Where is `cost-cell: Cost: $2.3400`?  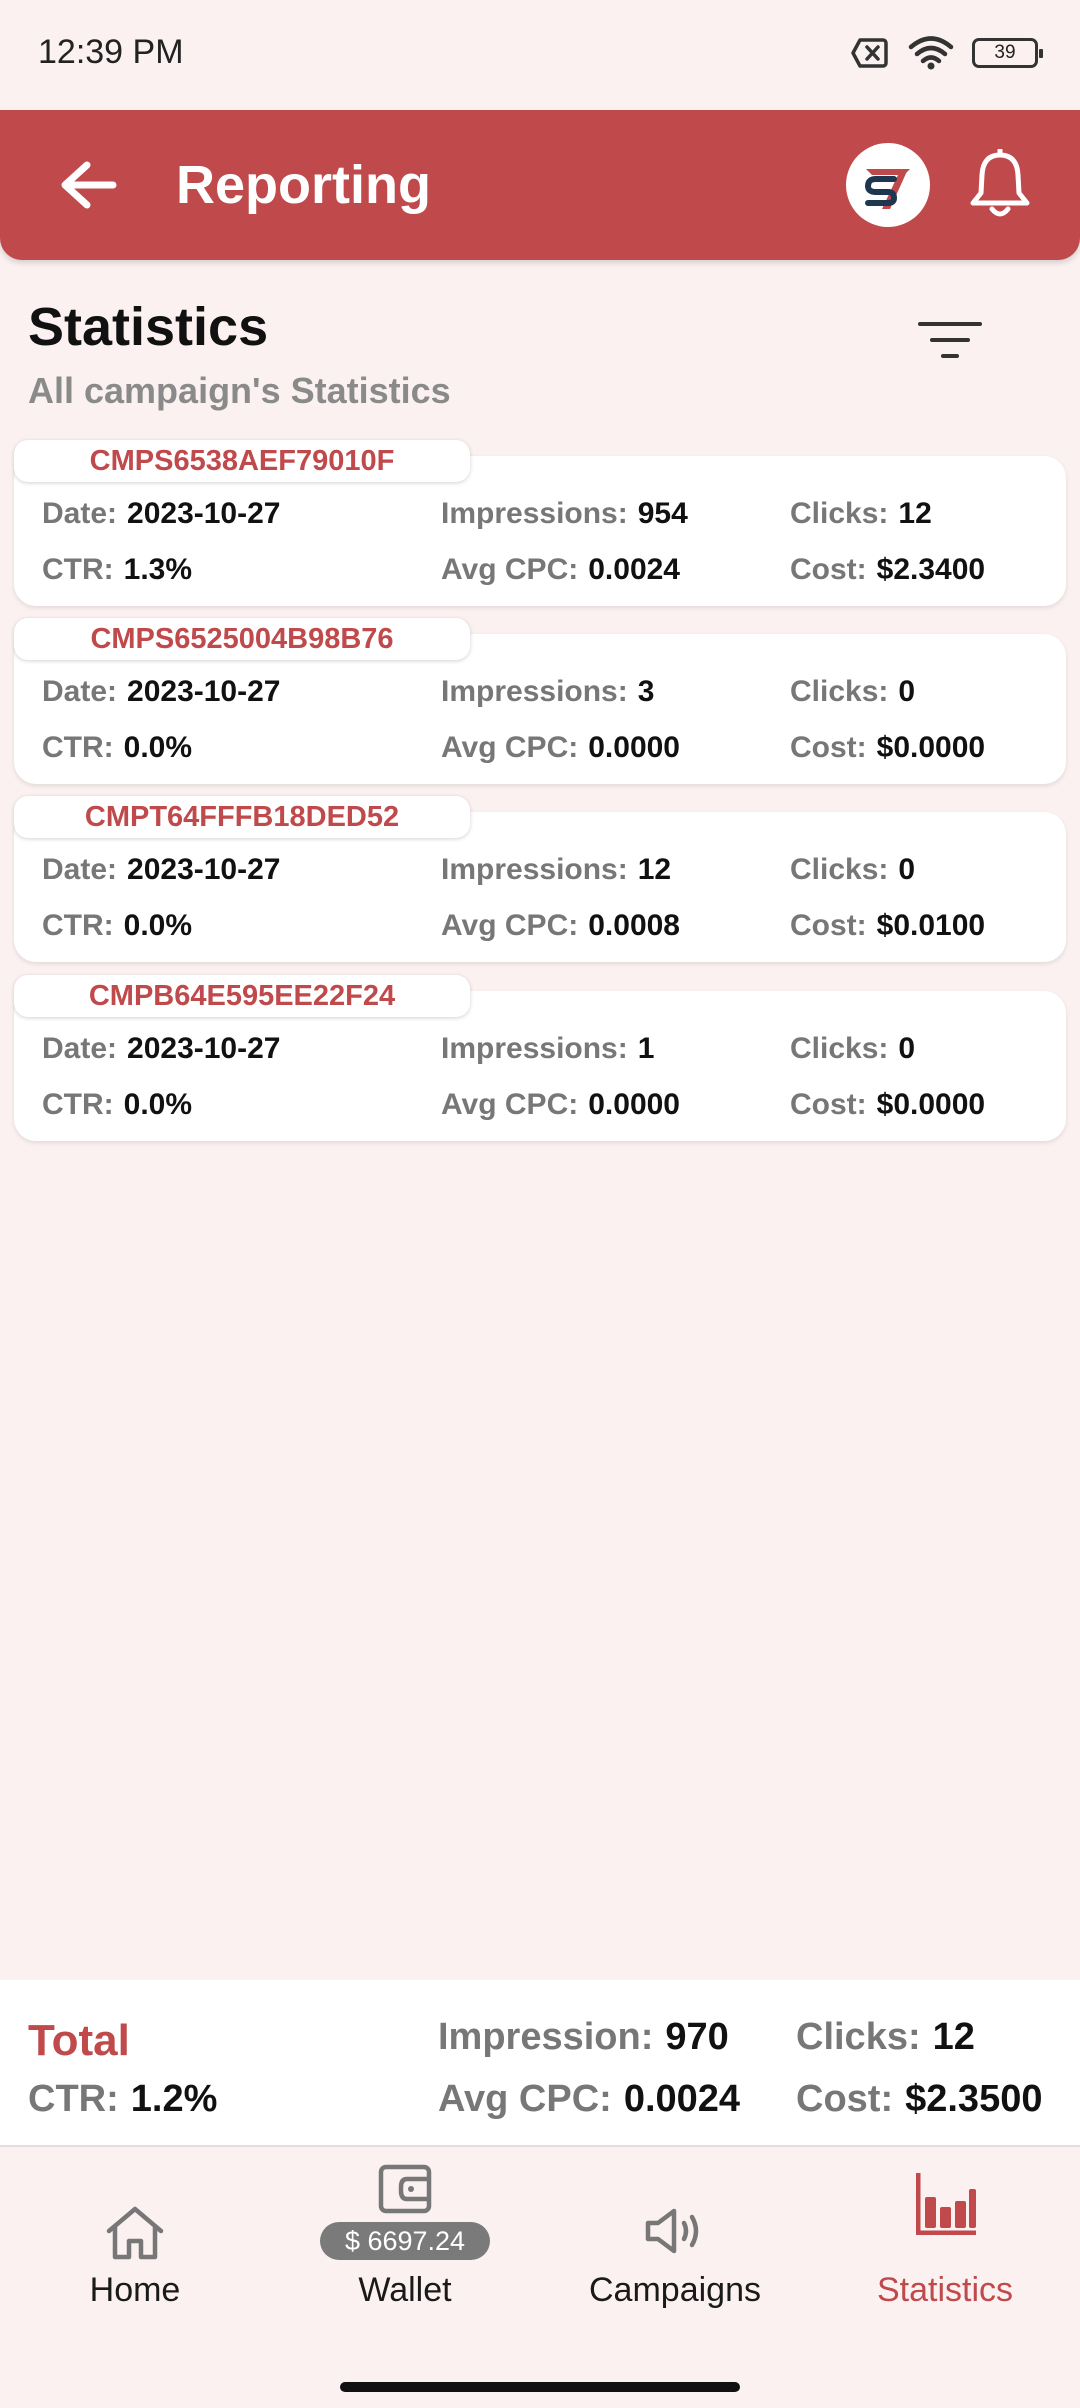 cost-cell: Cost: $2.3400 is located at coordinates (887, 570).